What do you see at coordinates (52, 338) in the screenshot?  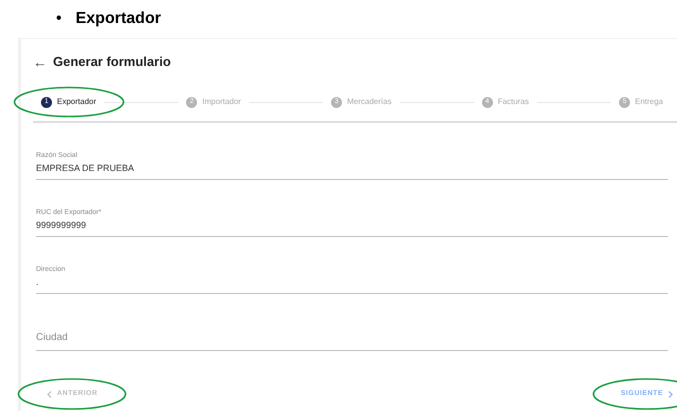 I see `field-placeholder: Ciudad` at bounding box center [52, 338].